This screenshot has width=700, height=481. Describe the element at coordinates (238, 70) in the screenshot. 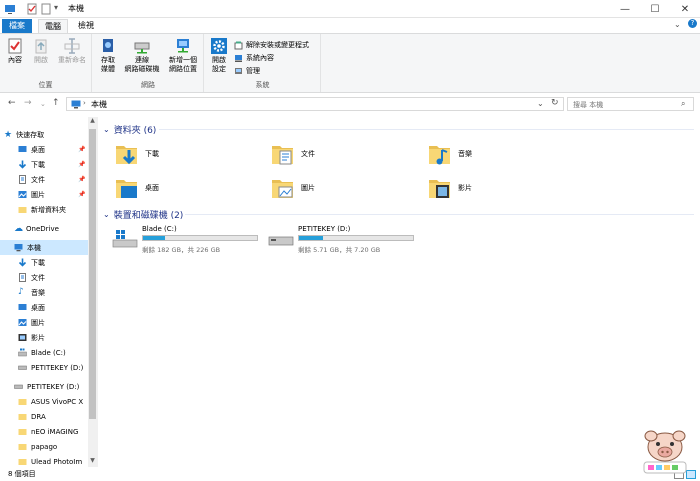

I see `manage-icon` at that location.